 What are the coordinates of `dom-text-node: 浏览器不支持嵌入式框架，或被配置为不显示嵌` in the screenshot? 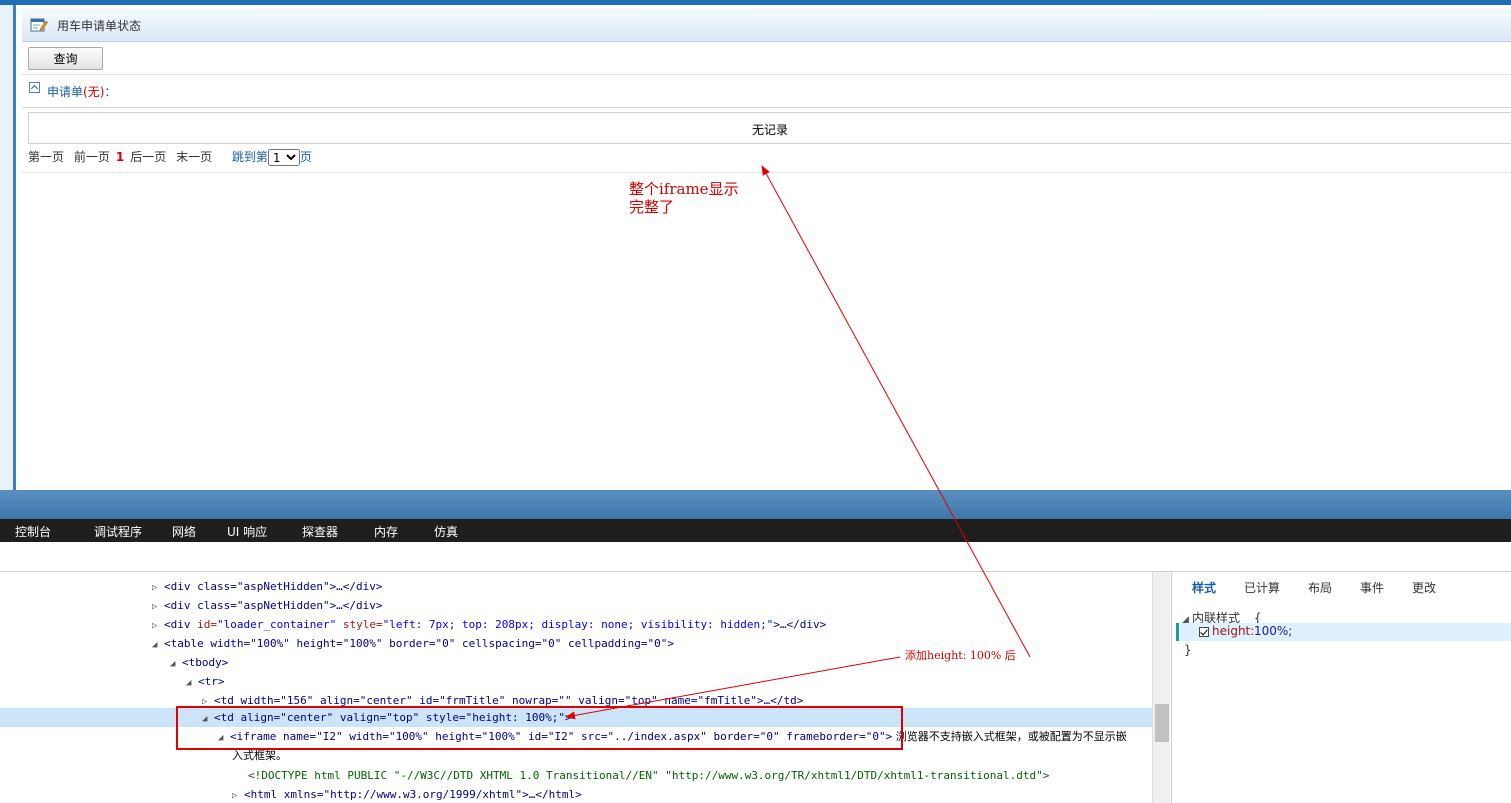 It's located at (1009, 736).